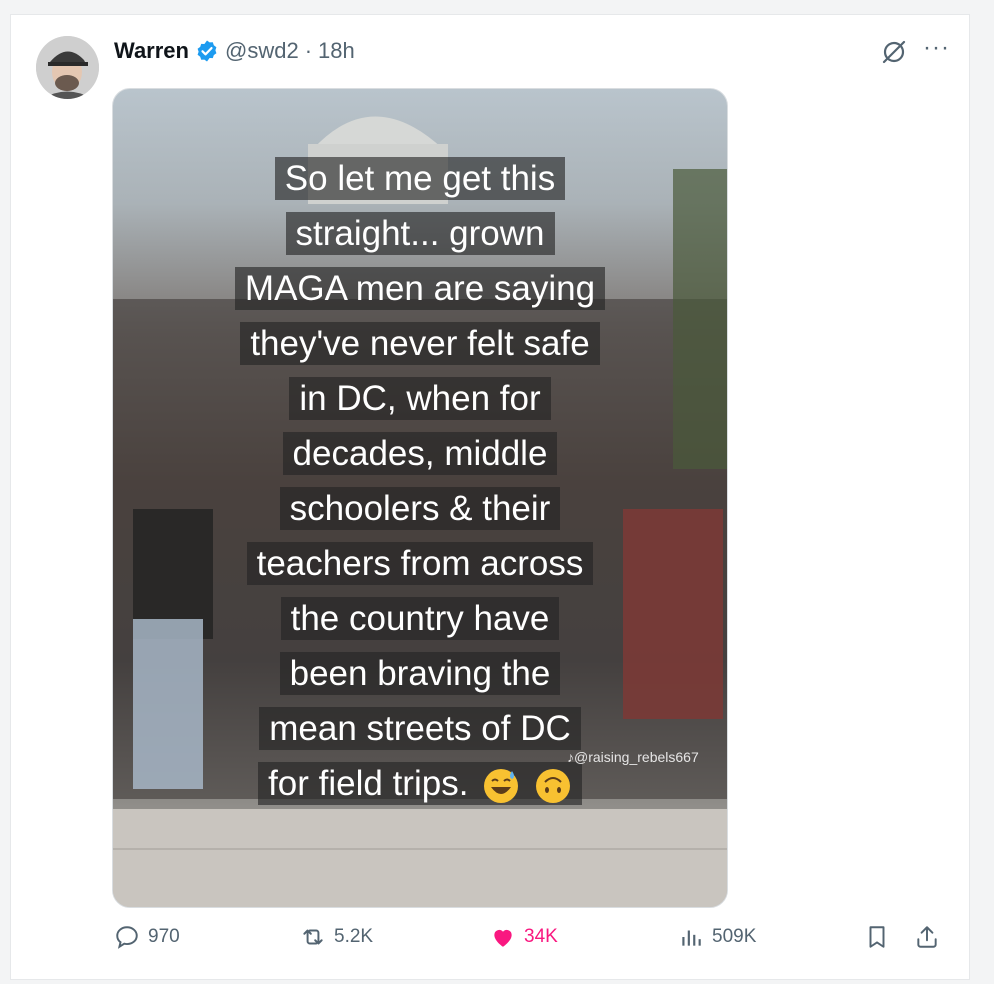 This screenshot has width=994, height=984. Describe the element at coordinates (894, 52) in the screenshot. I see `grok-icon` at that location.